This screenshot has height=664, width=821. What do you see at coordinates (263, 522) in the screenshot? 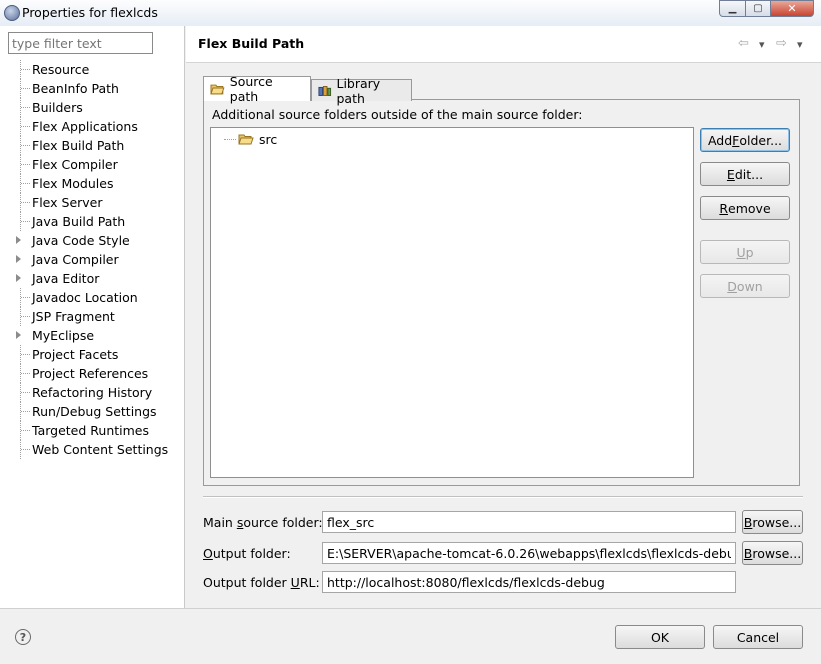
I see `main-source-label: Main source folder:` at bounding box center [263, 522].